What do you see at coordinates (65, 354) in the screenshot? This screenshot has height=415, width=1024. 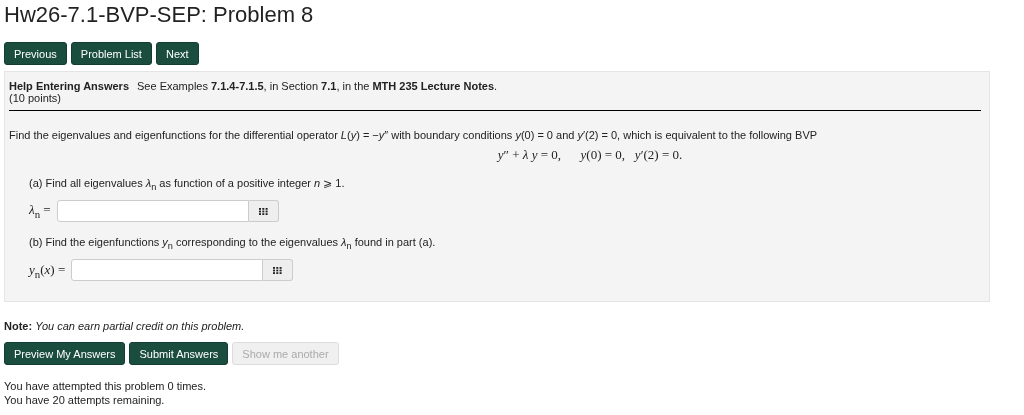 I see `action-button: Preview My Answers` at bounding box center [65, 354].